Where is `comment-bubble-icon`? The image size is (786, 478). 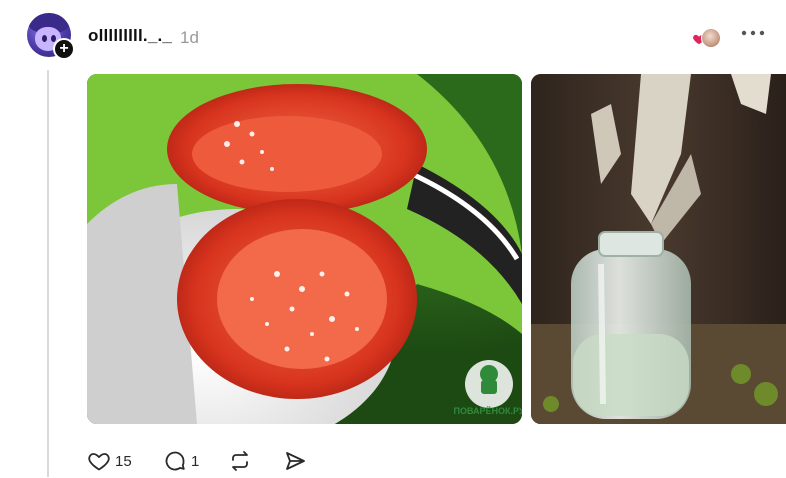 comment-bubble-icon is located at coordinates (175, 461).